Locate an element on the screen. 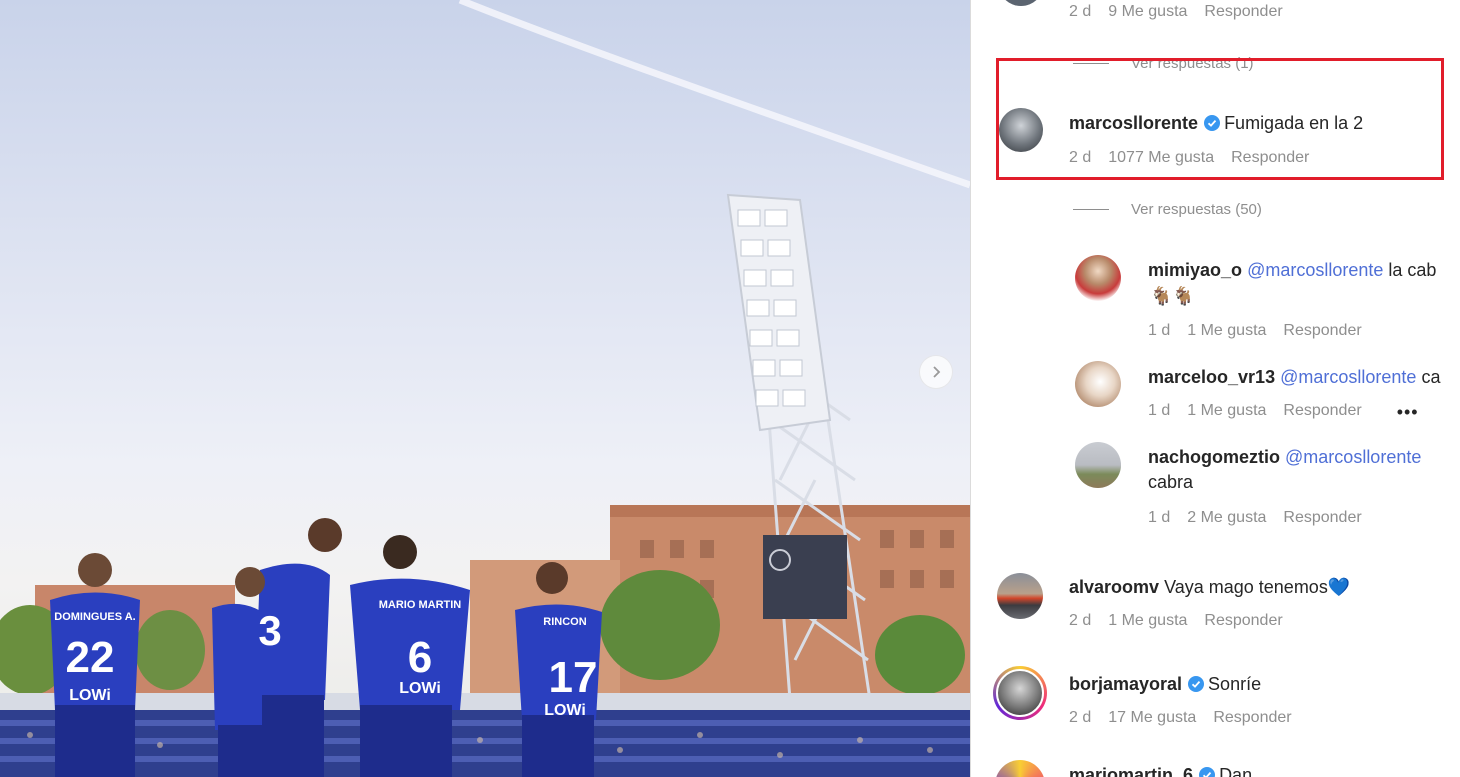  comment-text: ca is located at coordinates (1431, 377).